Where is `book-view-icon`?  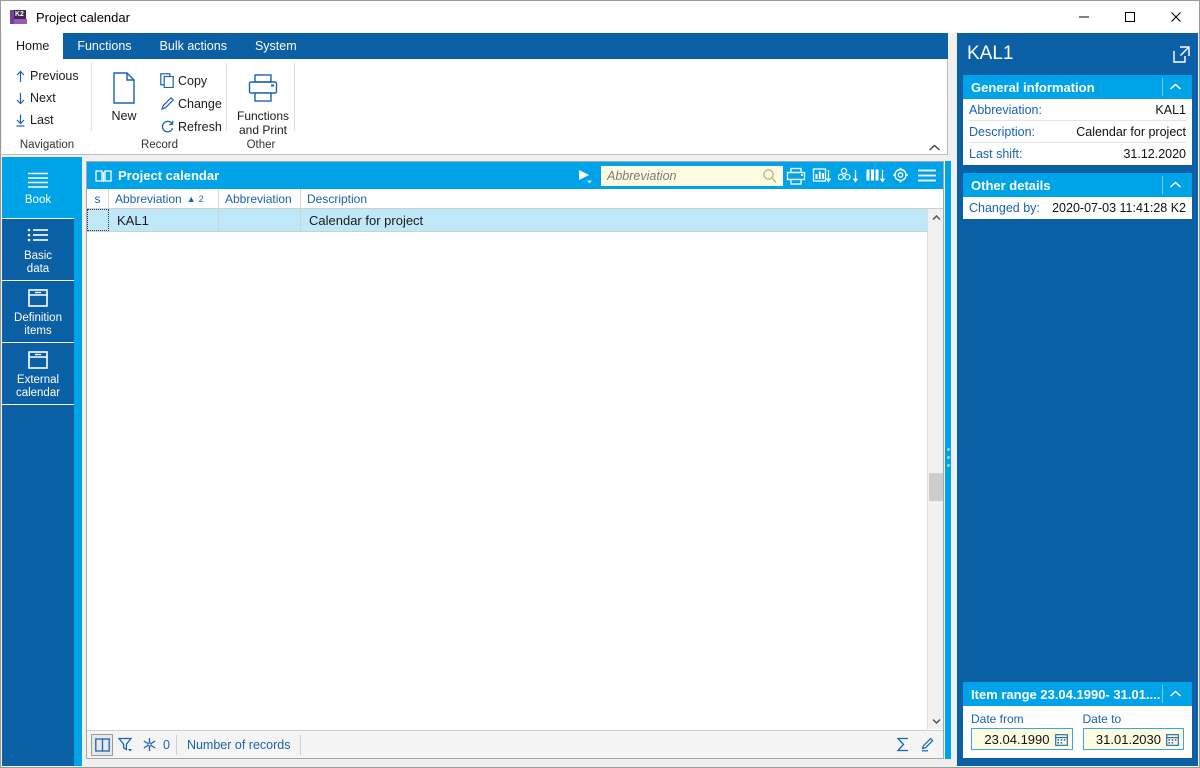
book-view-icon is located at coordinates (102, 744).